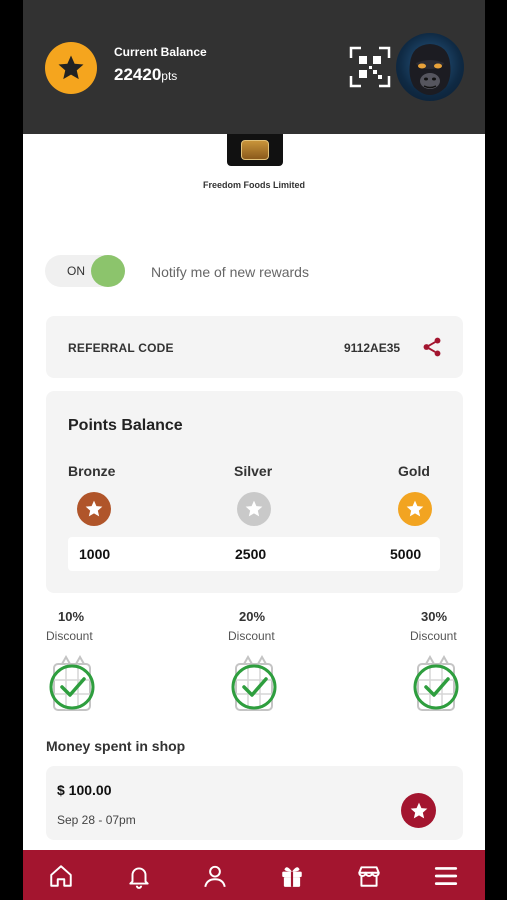  I want to click on referral-code: 9112AE35, so click(372, 348).